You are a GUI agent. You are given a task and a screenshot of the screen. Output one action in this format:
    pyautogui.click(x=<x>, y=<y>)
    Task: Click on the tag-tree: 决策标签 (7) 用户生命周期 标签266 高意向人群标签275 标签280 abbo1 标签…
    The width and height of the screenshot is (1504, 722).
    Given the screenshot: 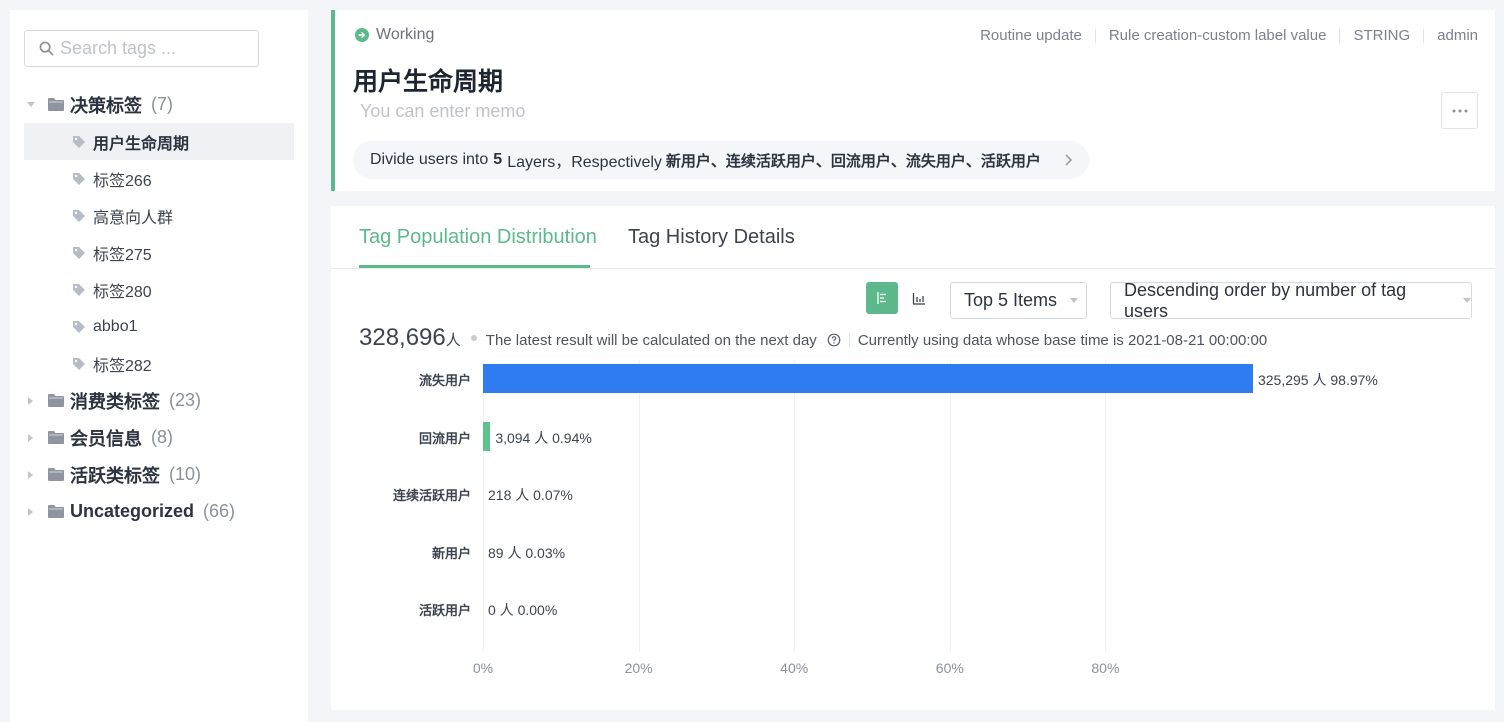 What is the action you would take?
    pyautogui.click(x=159, y=308)
    